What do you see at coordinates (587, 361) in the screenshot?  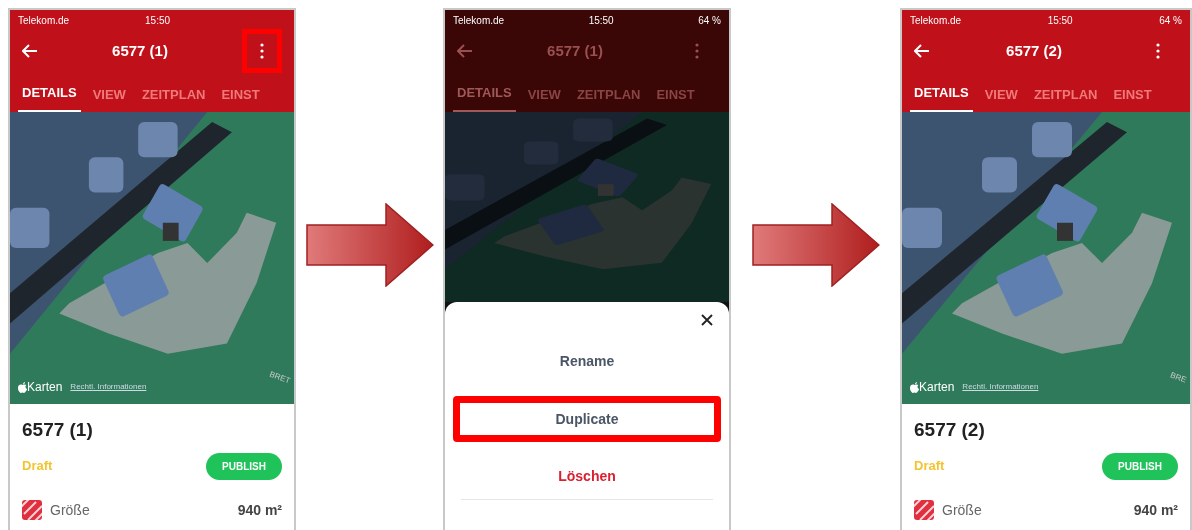 I see `menu-item: Rename` at bounding box center [587, 361].